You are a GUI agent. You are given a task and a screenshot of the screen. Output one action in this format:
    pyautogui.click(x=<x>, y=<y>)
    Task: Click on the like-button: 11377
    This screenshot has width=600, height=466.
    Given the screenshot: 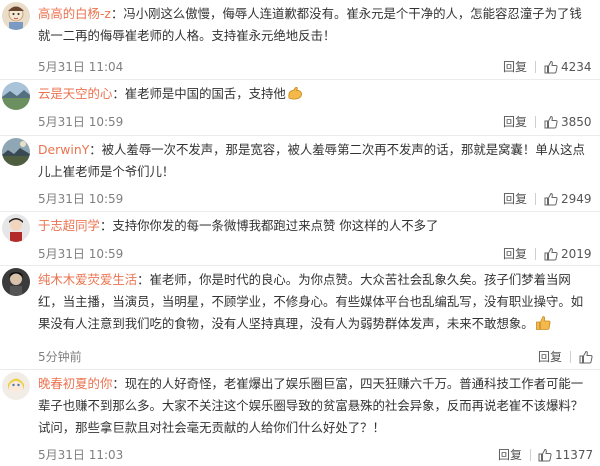 What is the action you would take?
    pyautogui.click(x=565, y=455)
    